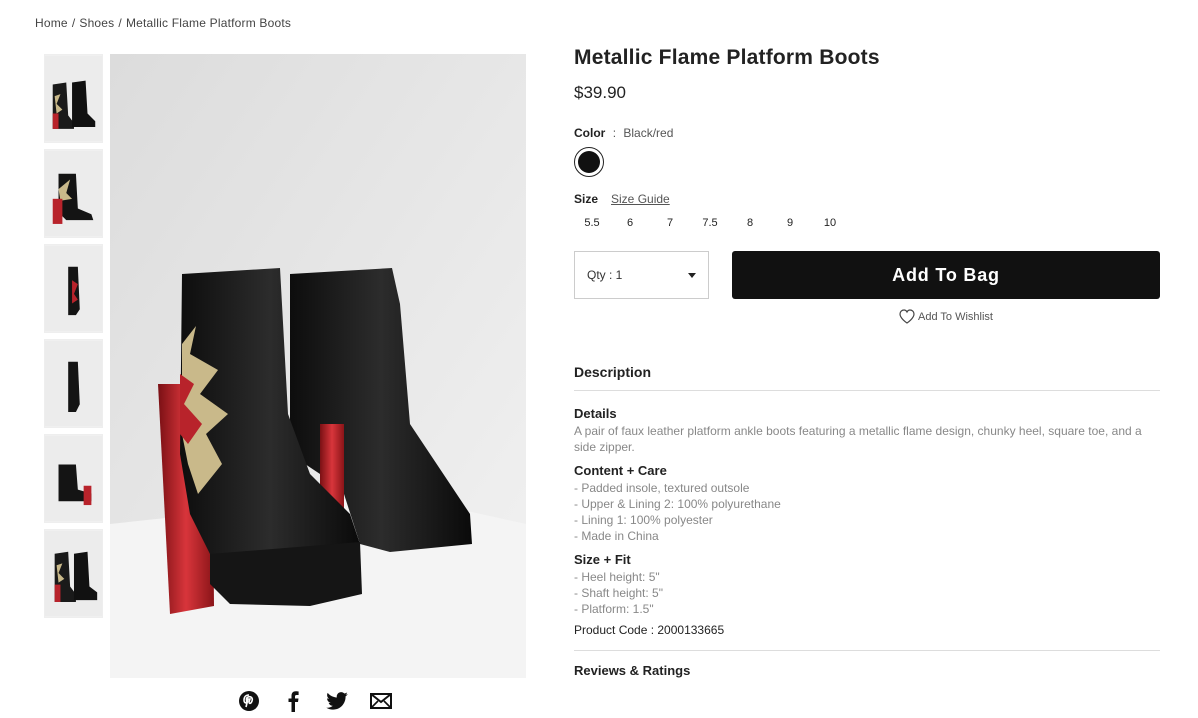 This screenshot has height=718, width=1198. What do you see at coordinates (602, 559) in the screenshot?
I see `size-fit-title: Size + Fit` at bounding box center [602, 559].